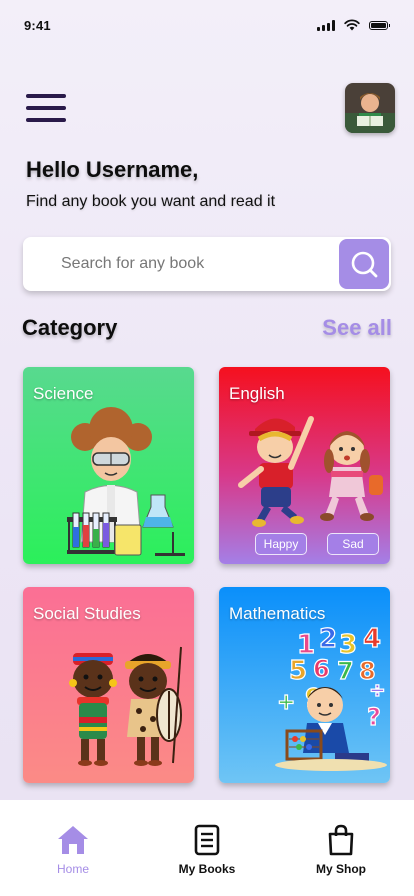 The image size is (414, 896). I want to click on avatar, so click(370, 108).